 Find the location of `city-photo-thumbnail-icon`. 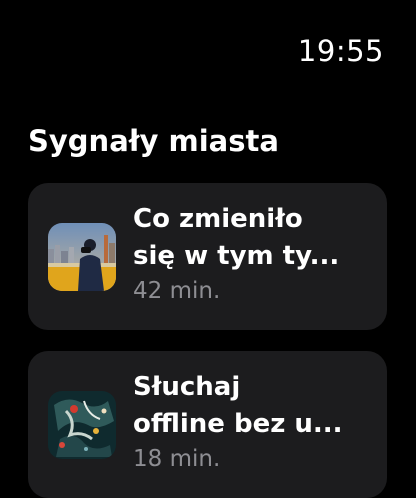

city-photo-thumbnail-icon is located at coordinates (82, 257).